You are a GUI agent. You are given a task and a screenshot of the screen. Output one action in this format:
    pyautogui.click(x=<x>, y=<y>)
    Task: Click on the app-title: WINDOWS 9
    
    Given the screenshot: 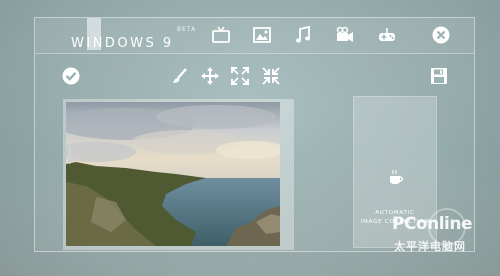 What is the action you would take?
    pyautogui.click(x=122, y=43)
    